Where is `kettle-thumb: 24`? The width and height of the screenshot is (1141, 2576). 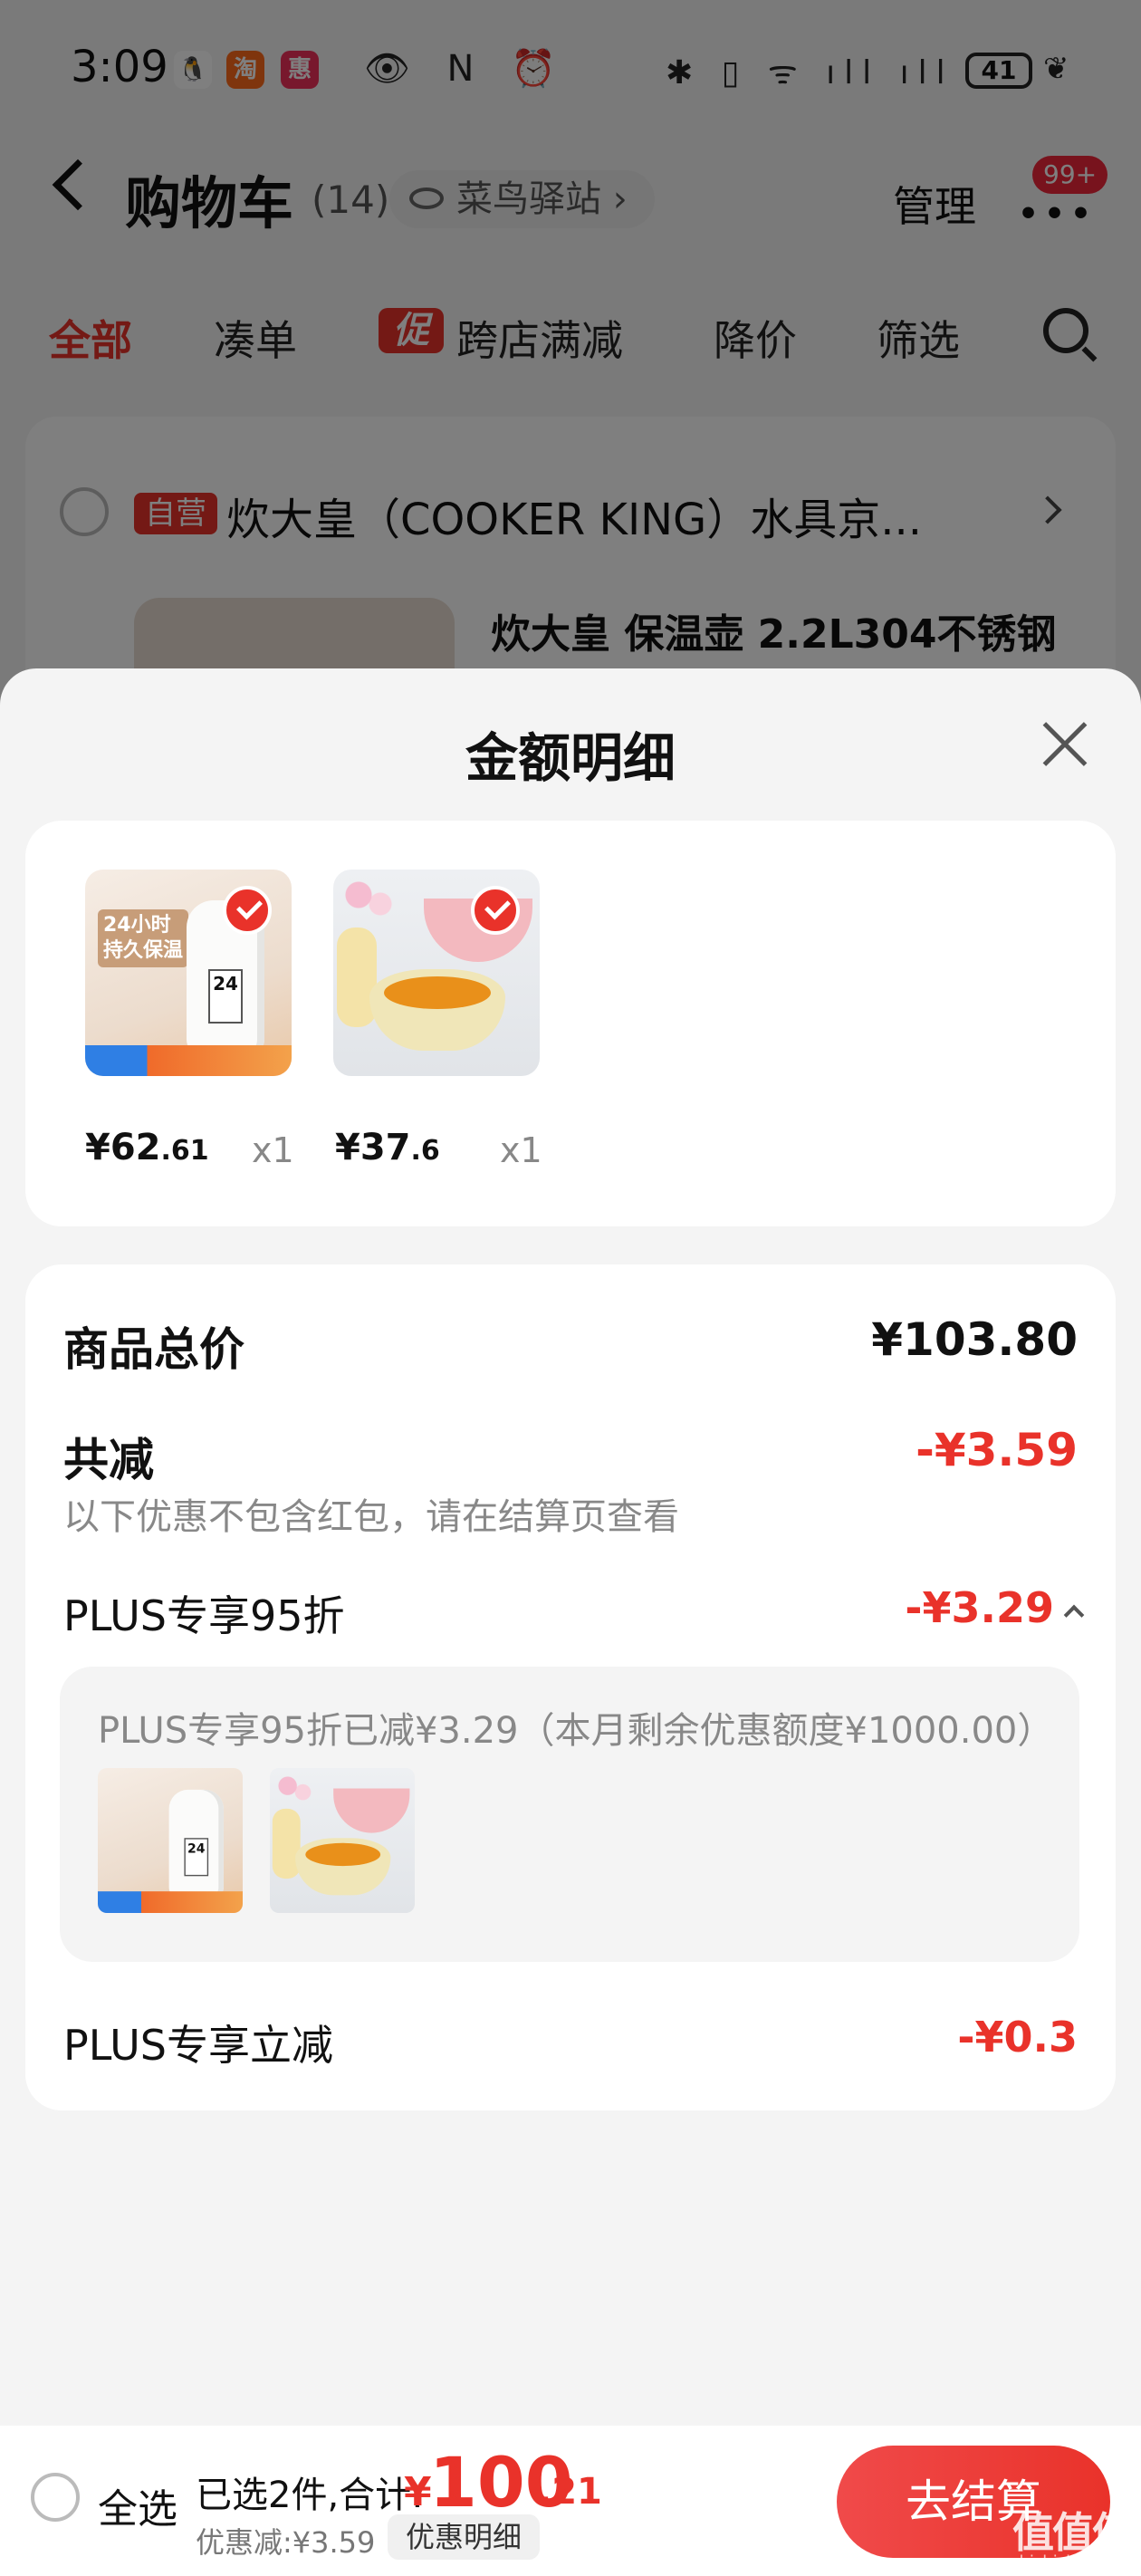 kettle-thumb: 24 is located at coordinates (171, 1840).